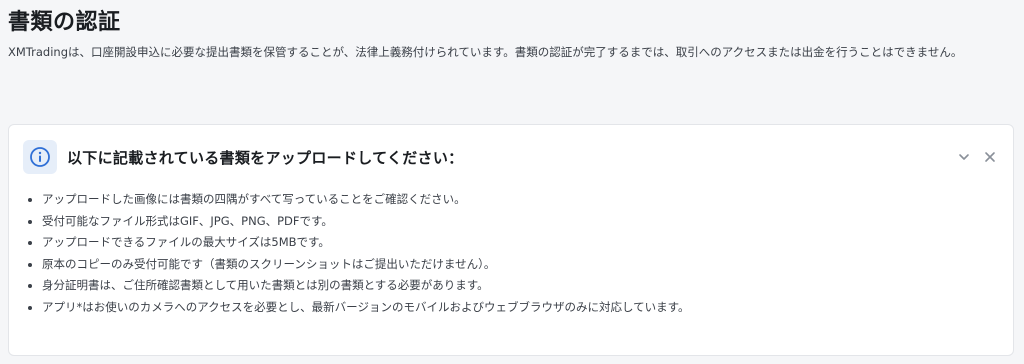 The image size is (1024, 364). I want to click on list-item: 原本のコピーのみ受付可能です（書類のスクリーンショットはご提出いただけません）。, so click(357, 265).